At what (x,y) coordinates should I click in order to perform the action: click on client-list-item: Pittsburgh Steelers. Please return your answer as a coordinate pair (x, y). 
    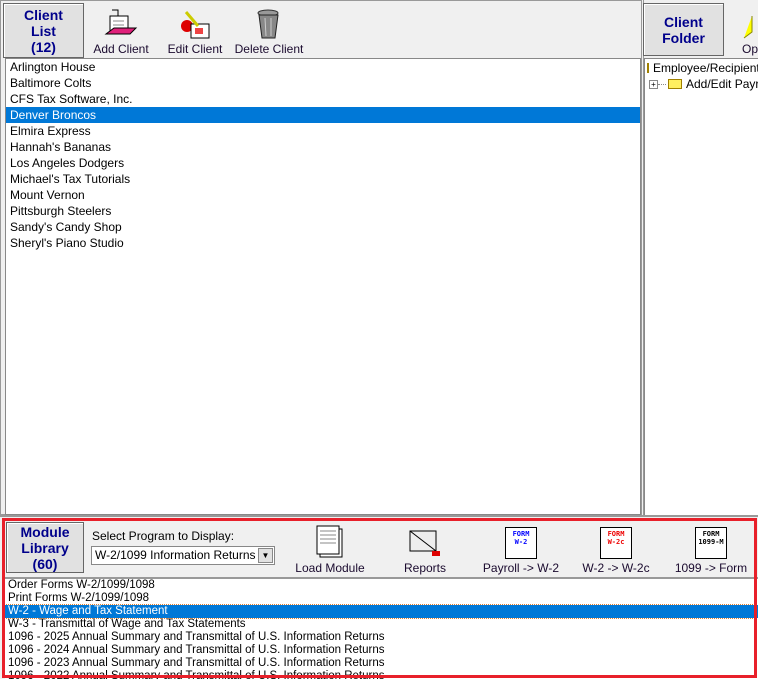
    Looking at the image, I should click on (323, 211).